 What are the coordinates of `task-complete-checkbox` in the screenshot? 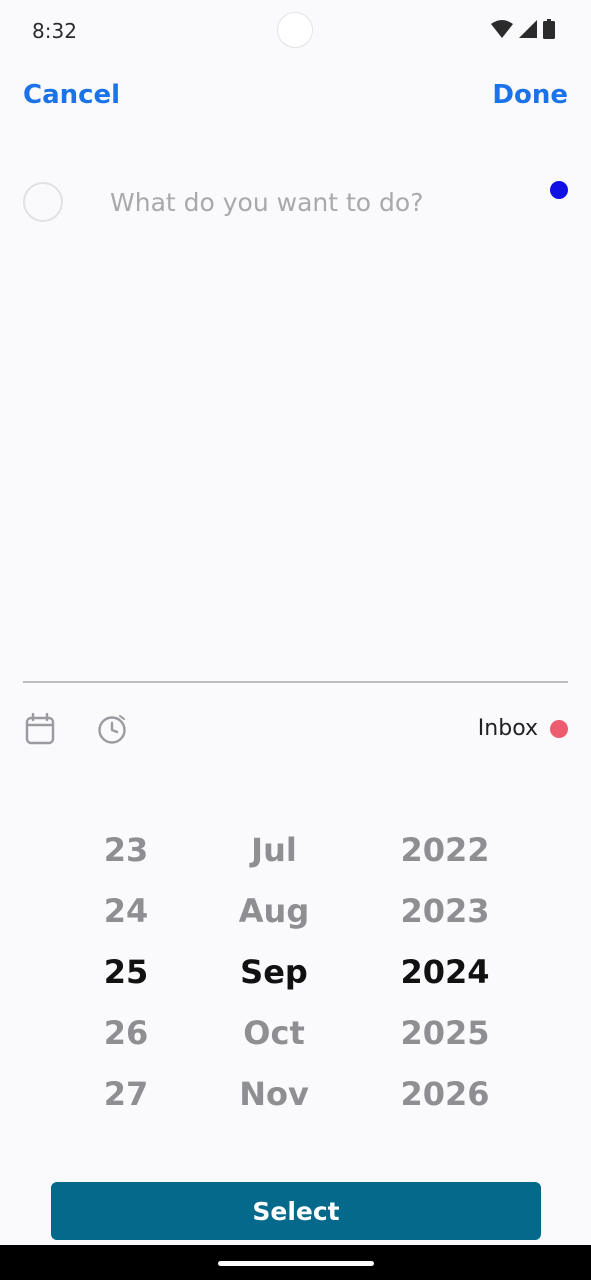 It's located at (43, 202).